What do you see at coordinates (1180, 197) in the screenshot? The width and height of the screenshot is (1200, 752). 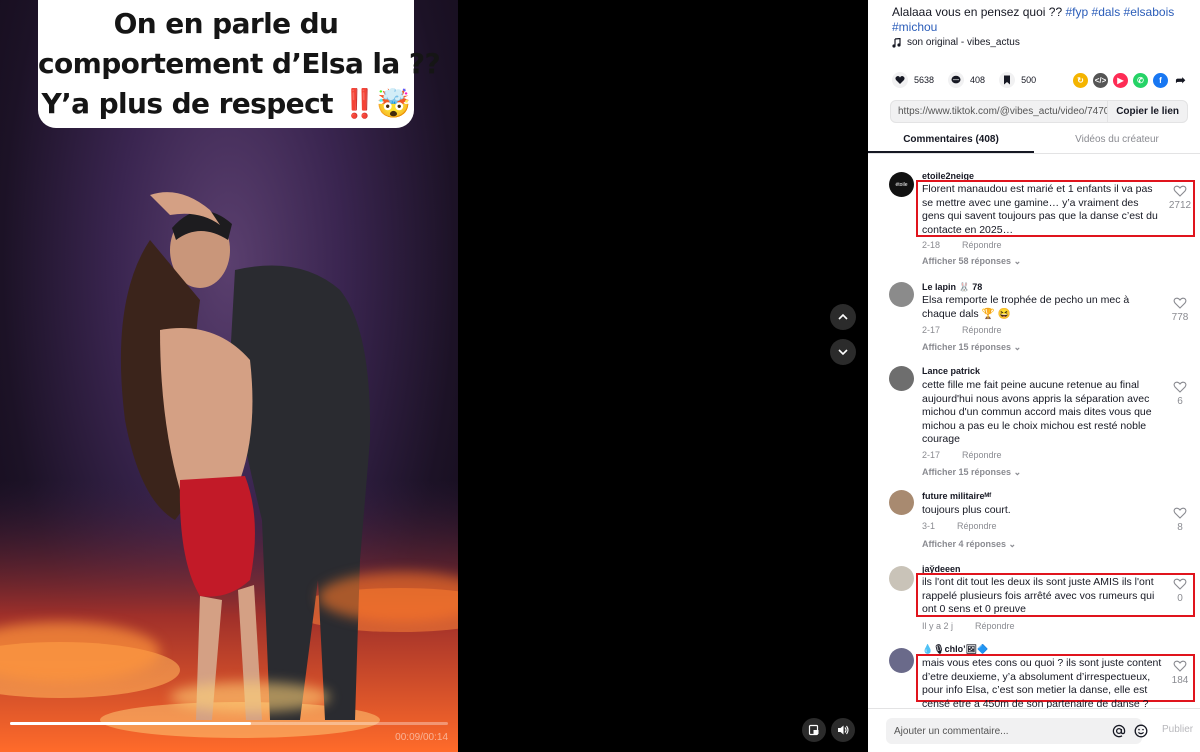 I see `comment-like-button: 2712` at bounding box center [1180, 197].